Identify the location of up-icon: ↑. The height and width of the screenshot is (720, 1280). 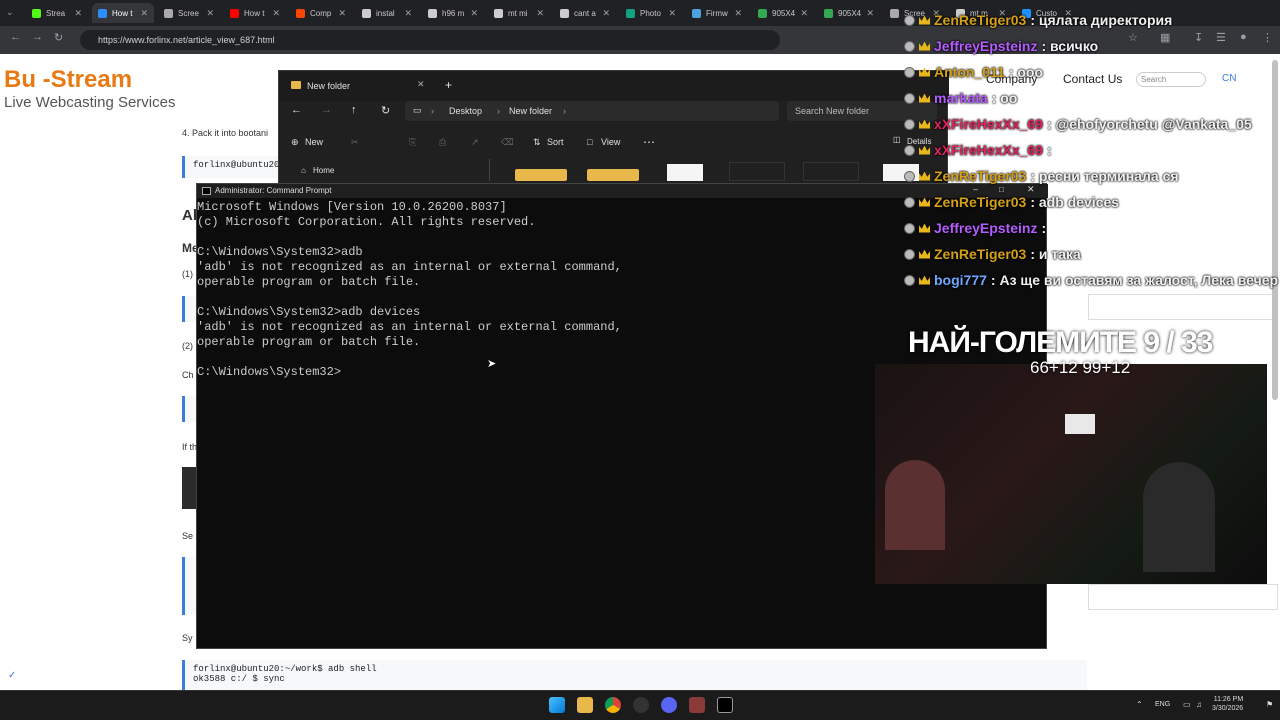
(354, 110).